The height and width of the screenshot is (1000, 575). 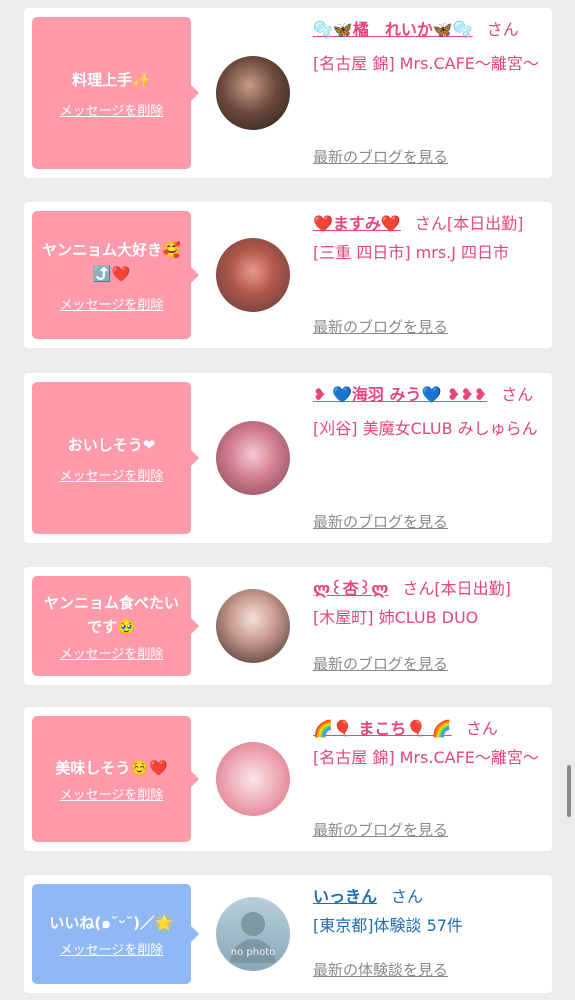 I want to click on shop-link: [木屋町] 姉CLUB DUO, so click(x=428, y=617).